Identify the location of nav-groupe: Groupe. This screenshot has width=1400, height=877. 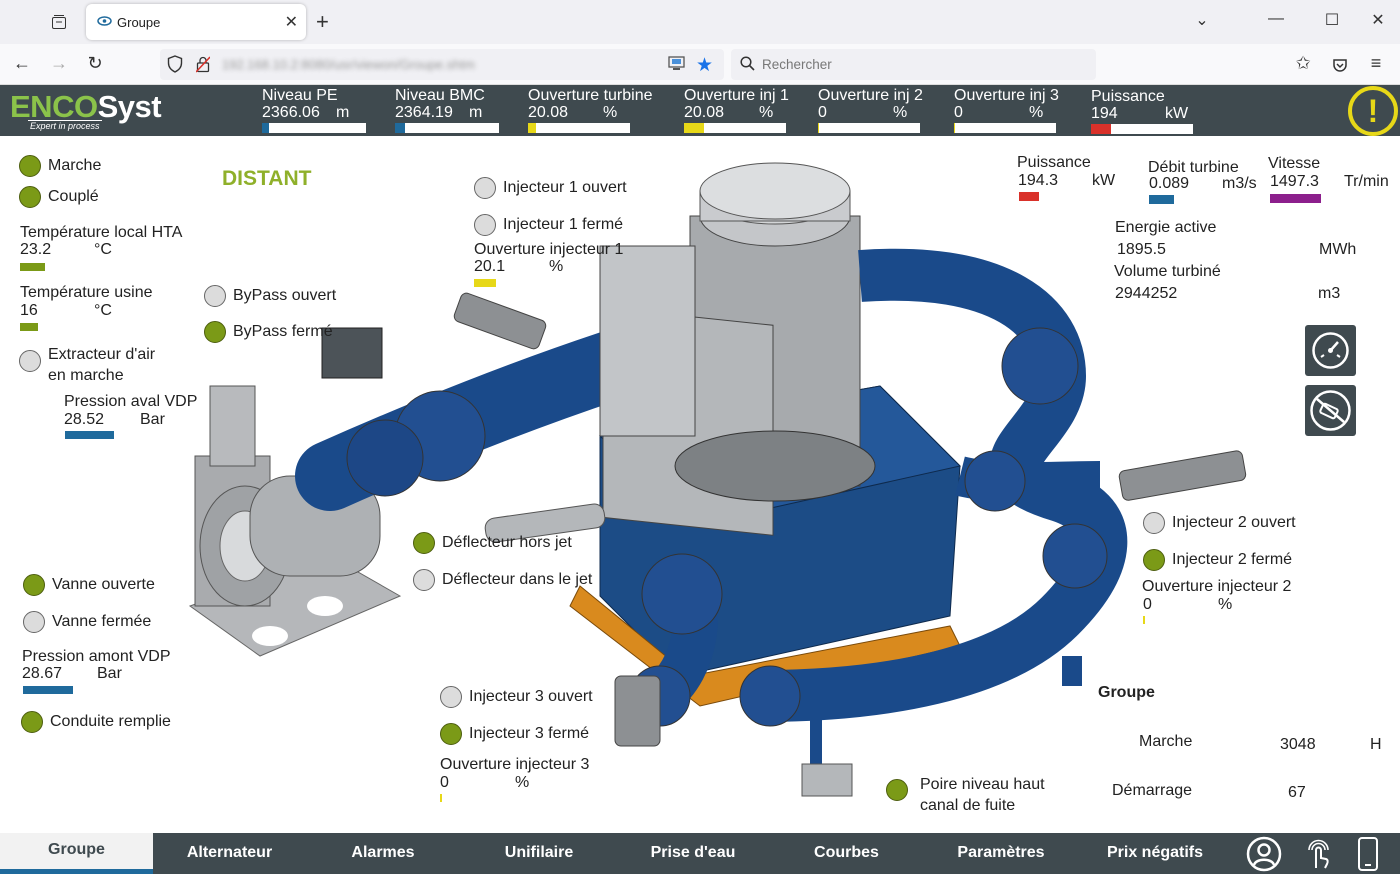
(76, 853).